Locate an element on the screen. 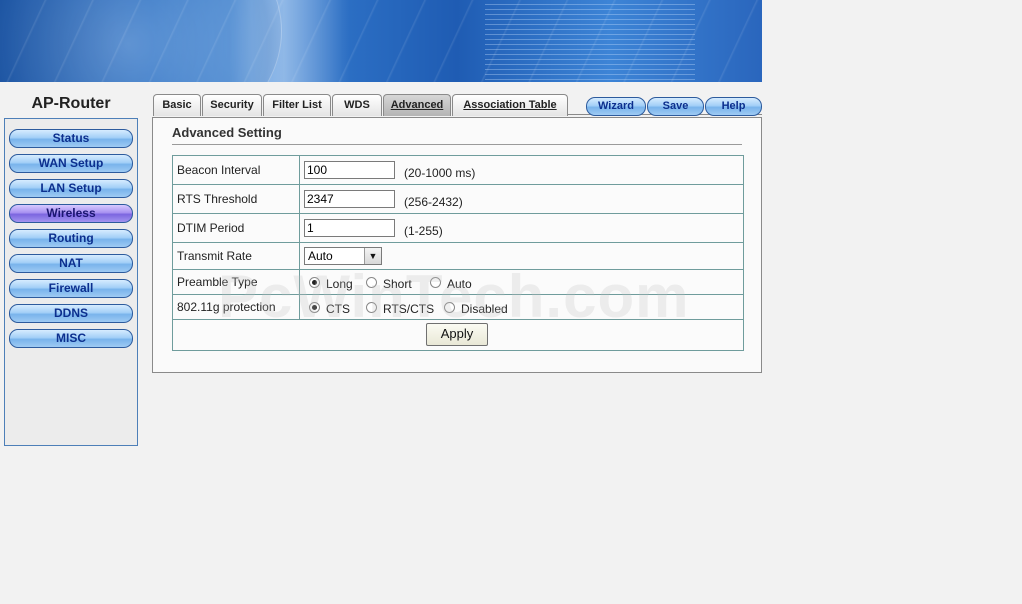 The height and width of the screenshot is (604, 1022). sidebar-item-misc: MISC is located at coordinates (71, 338).